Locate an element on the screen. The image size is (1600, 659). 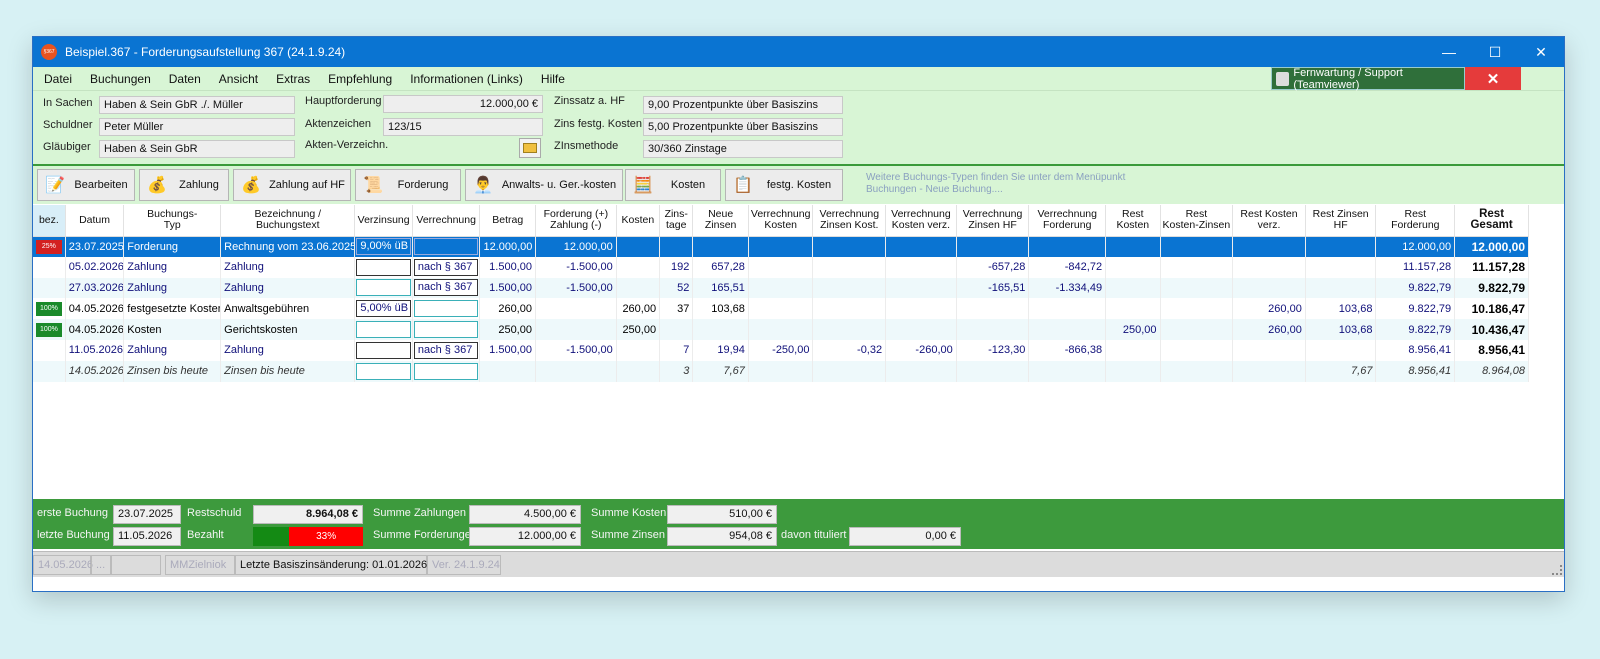
column-header: Verrechnung Zinsen HF is located at coordinates (993, 221).